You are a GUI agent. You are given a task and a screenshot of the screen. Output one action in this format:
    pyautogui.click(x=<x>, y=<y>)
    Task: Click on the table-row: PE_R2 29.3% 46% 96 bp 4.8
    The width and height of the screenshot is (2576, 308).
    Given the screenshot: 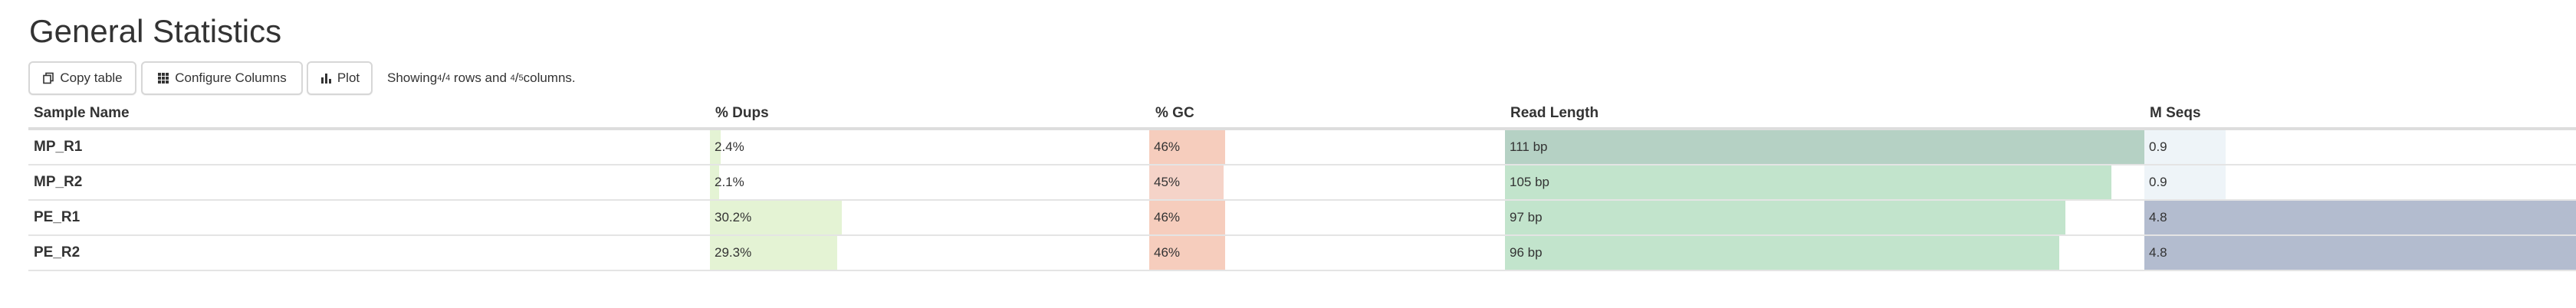 What is the action you would take?
    pyautogui.click(x=1302, y=253)
    